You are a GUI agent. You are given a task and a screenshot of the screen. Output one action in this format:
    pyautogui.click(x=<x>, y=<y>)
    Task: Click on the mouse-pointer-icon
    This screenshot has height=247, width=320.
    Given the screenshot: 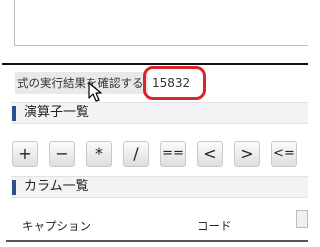 What is the action you would take?
    pyautogui.click(x=95, y=92)
    